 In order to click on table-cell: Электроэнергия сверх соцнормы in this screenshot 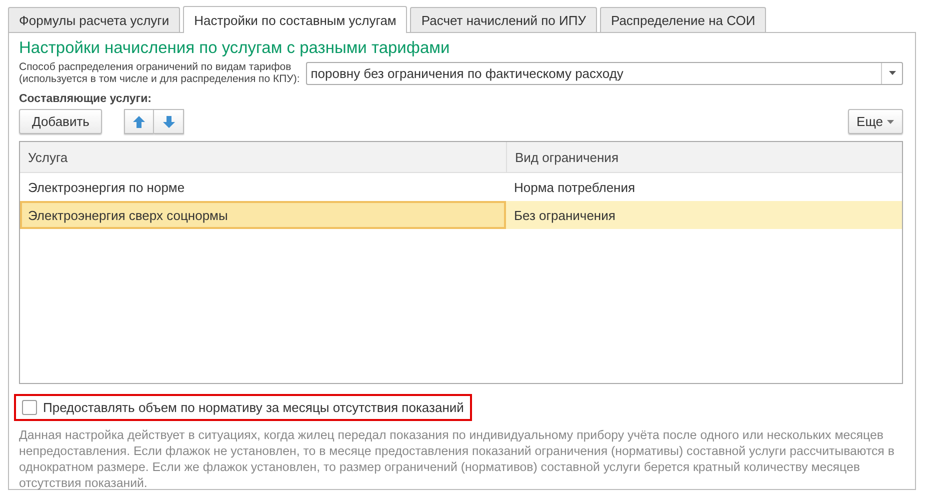, I will do `click(263, 215)`.